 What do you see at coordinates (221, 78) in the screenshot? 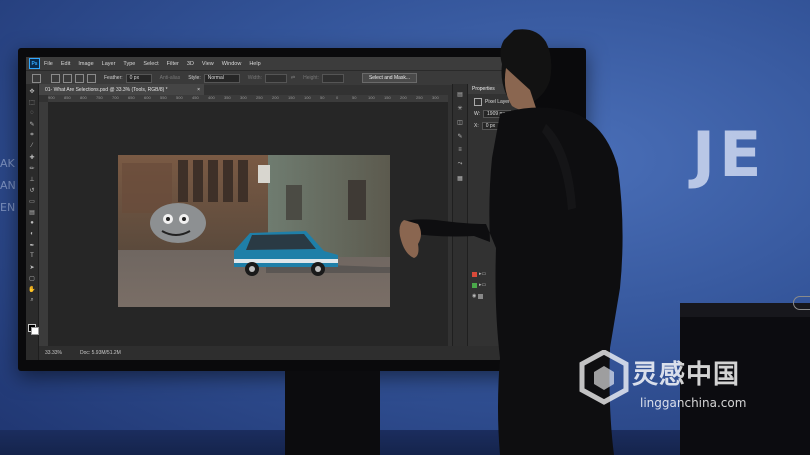
I see `style-select: Normal` at bounding box center [221, 78].